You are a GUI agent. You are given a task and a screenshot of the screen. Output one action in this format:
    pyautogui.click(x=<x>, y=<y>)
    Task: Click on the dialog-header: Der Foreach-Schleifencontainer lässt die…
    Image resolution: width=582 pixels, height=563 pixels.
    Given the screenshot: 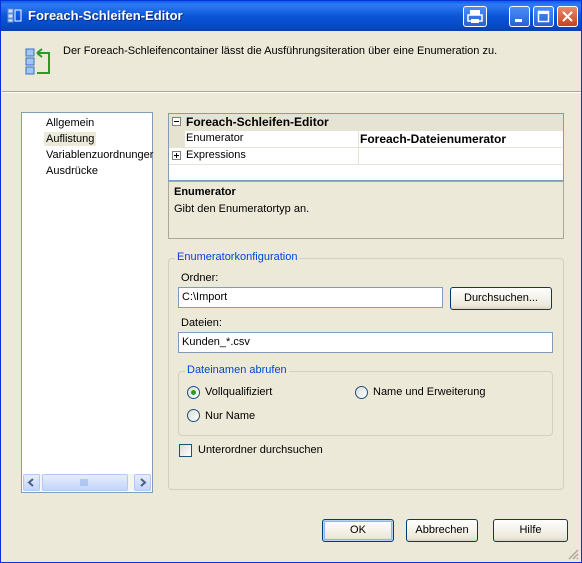 What is the action you would take?
    pyautogui.click(x=291, y=60)
    